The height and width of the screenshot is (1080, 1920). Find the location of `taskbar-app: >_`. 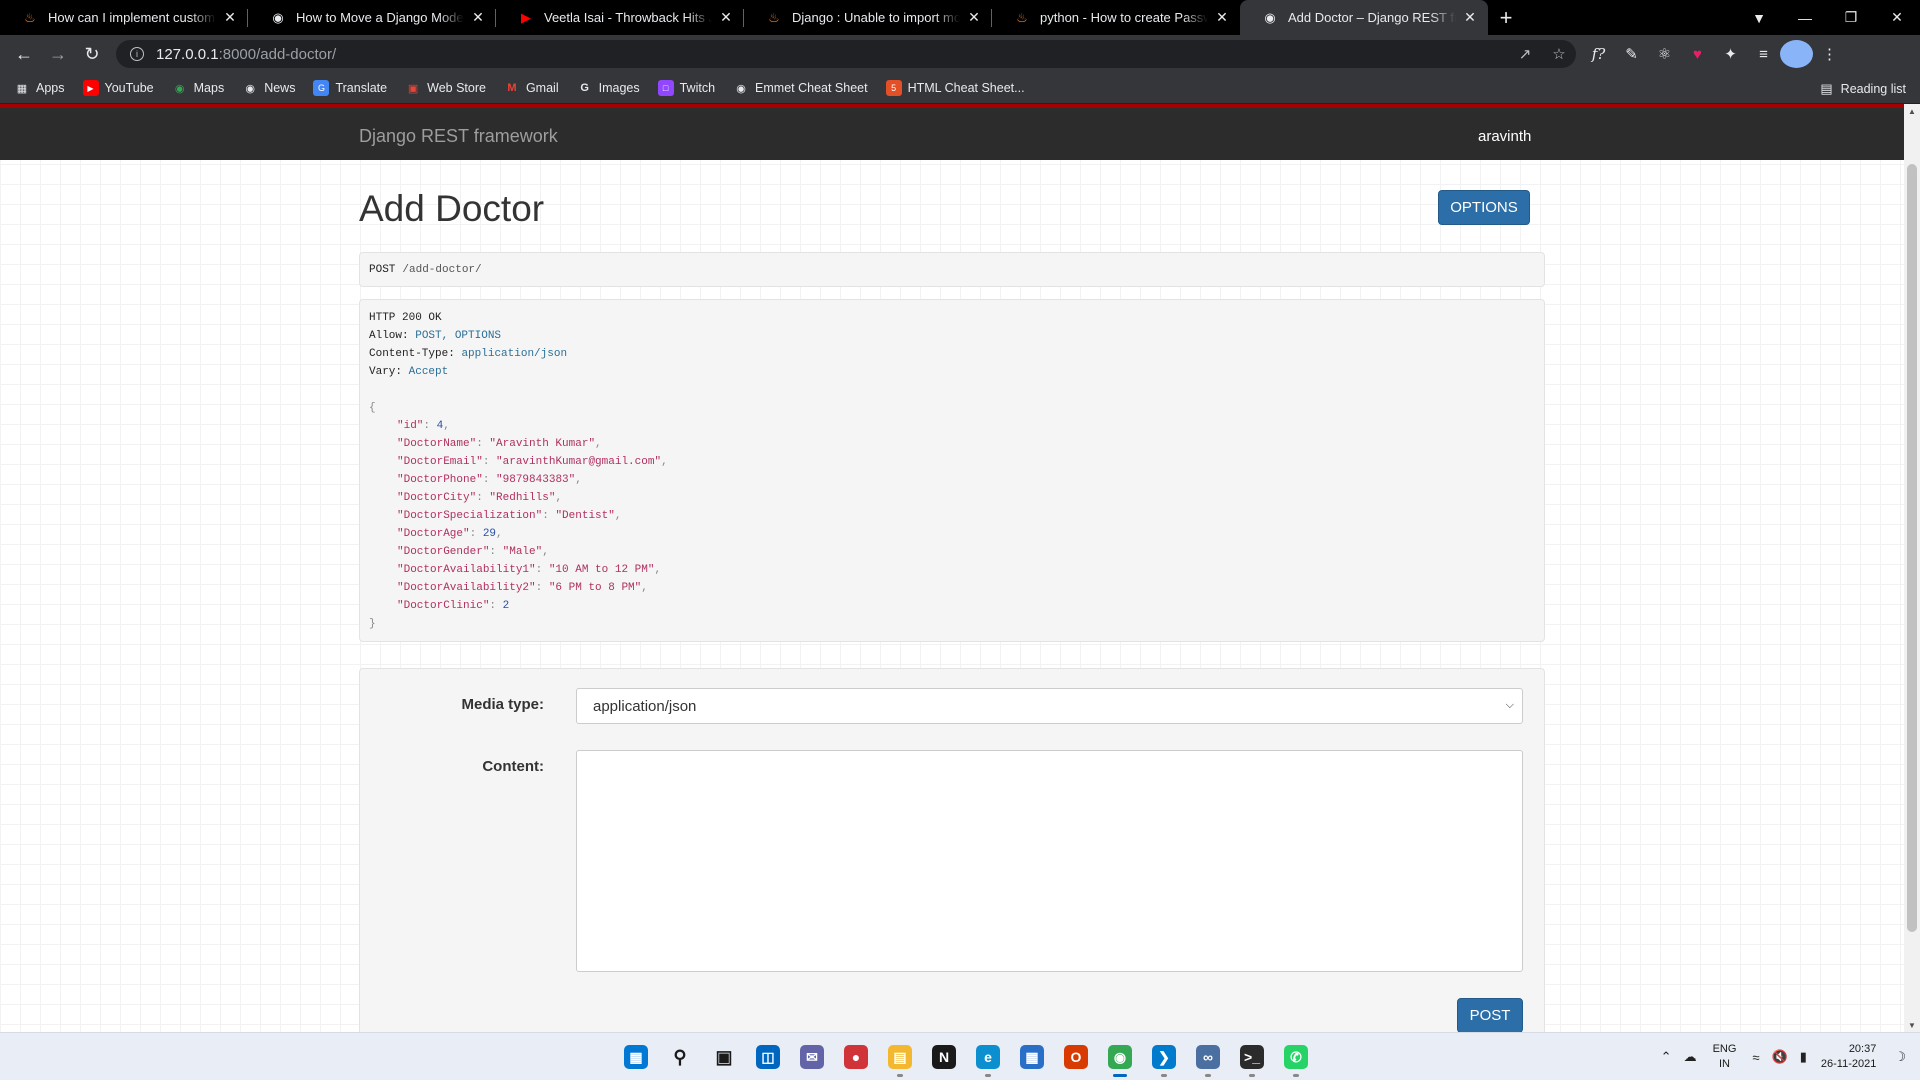

taskbar-app: >_ is located at coordinates (1252, 1056).